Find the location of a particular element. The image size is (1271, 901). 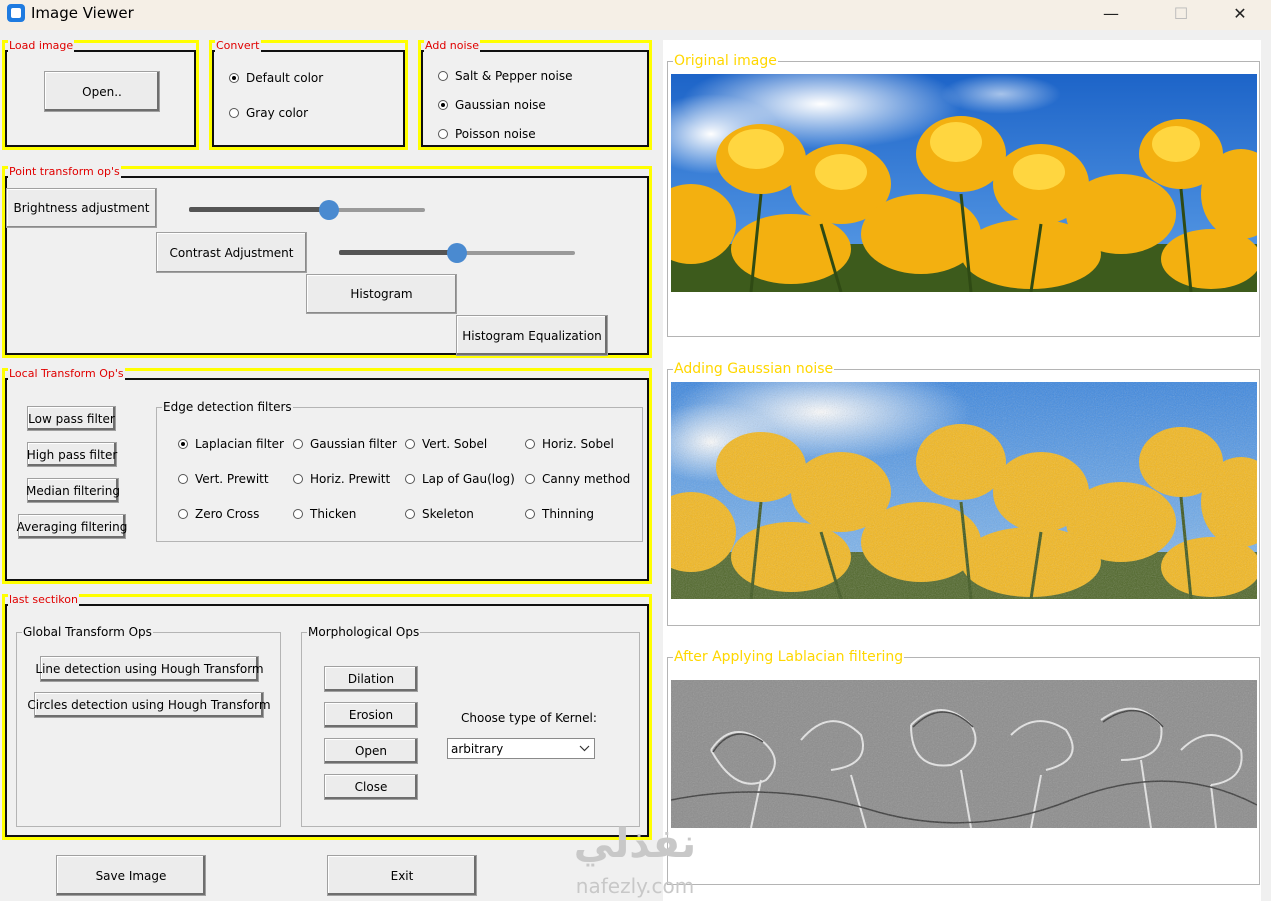

brightness-slider is located at coordinates (307, 210).